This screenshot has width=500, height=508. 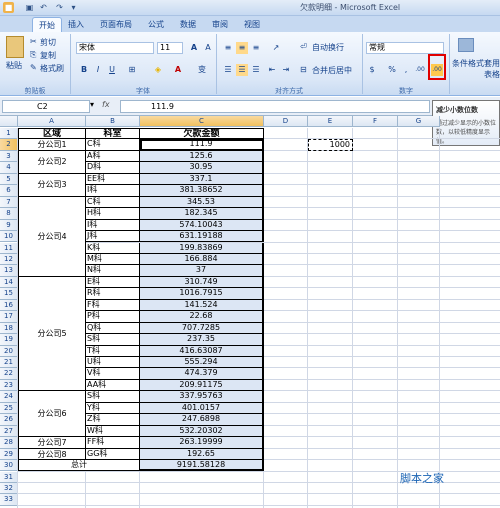 I want to click on row-header-32: 32, so click(x=9, y=488).